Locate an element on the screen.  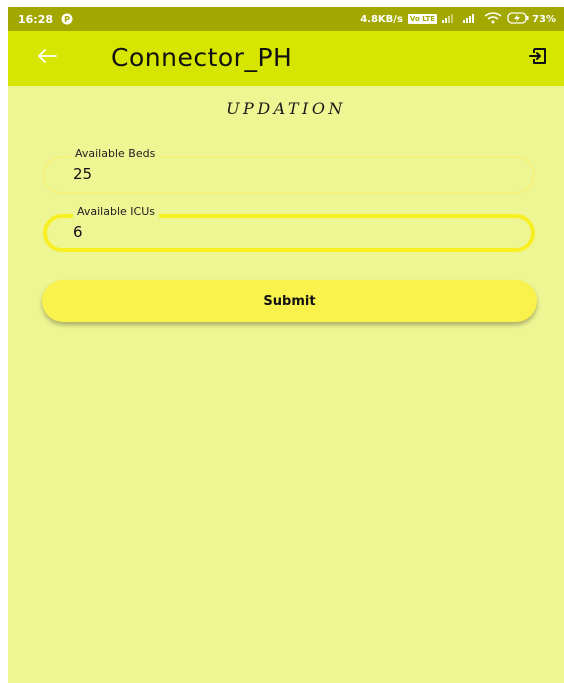
network-speed: 4.8KB/s is located at coordinates (381, 19).